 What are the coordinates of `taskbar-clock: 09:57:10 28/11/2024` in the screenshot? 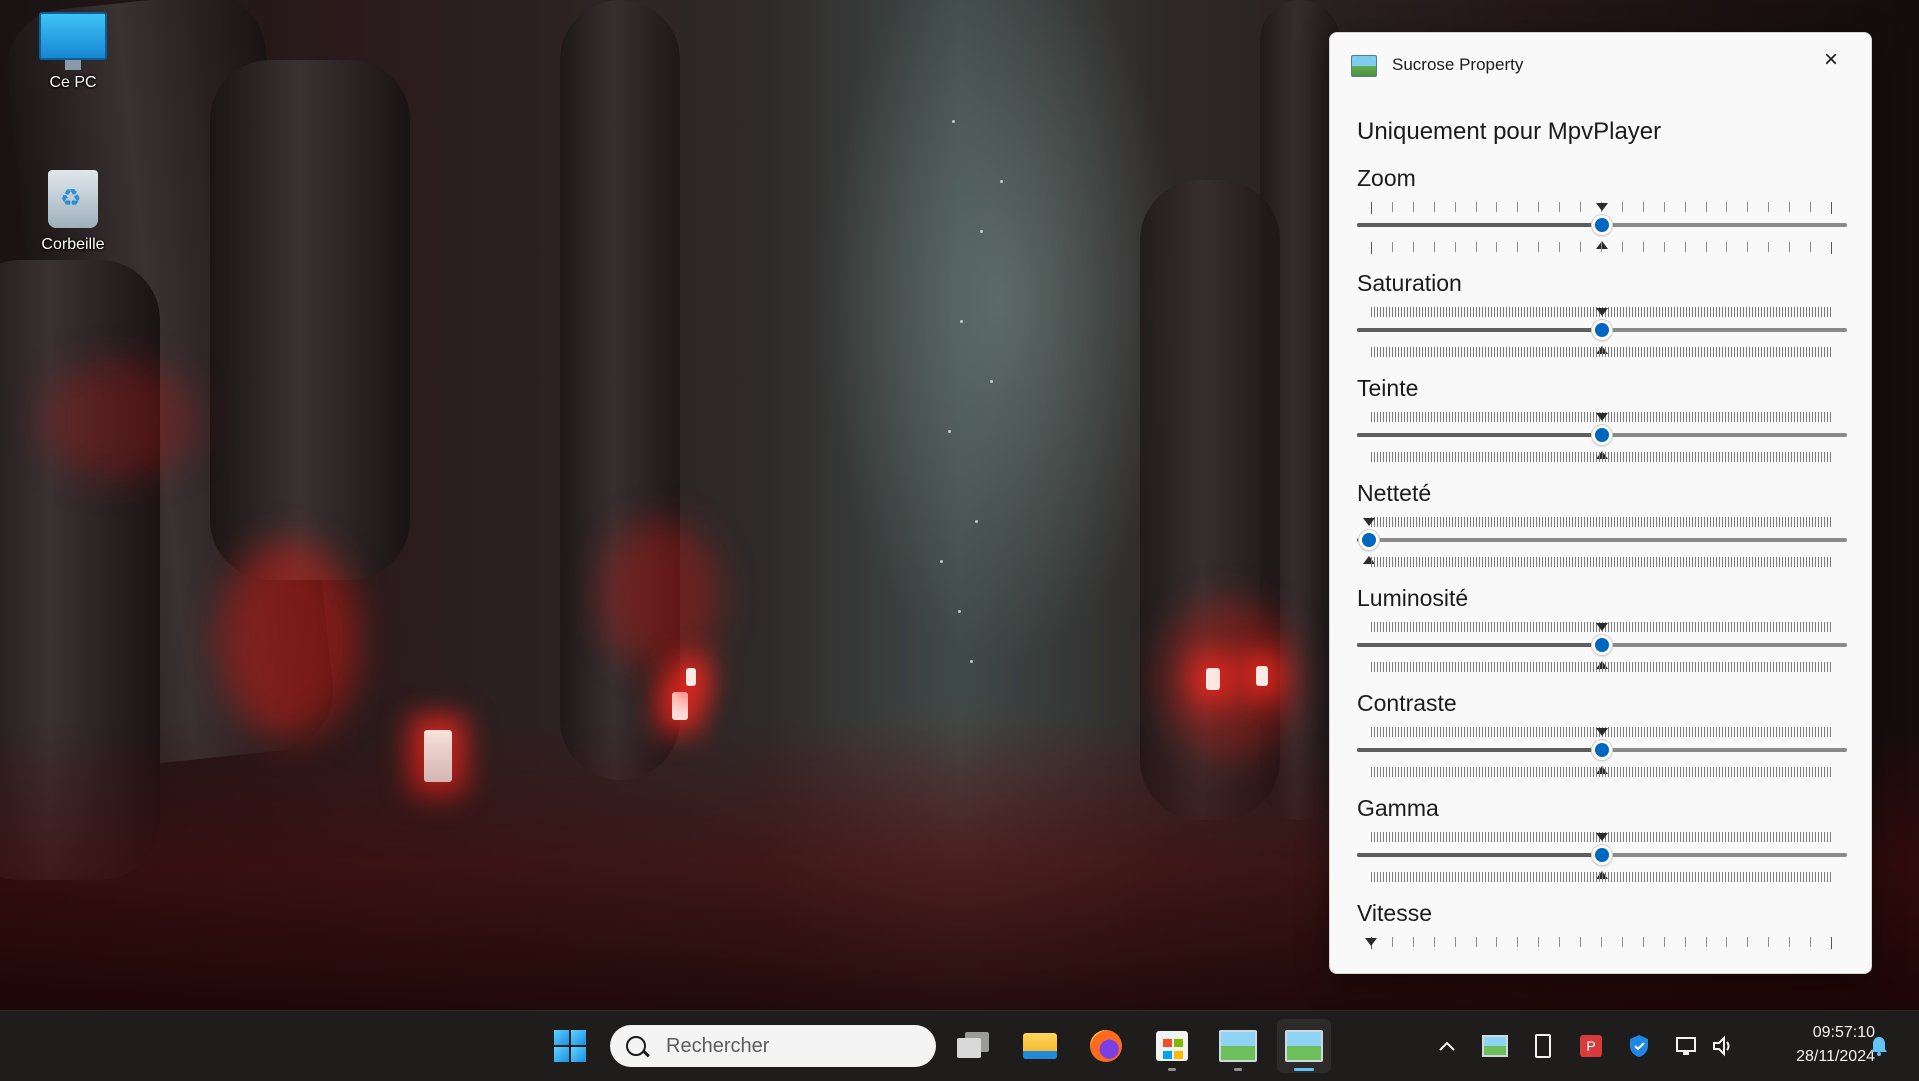 It's located at (1812, 1045).